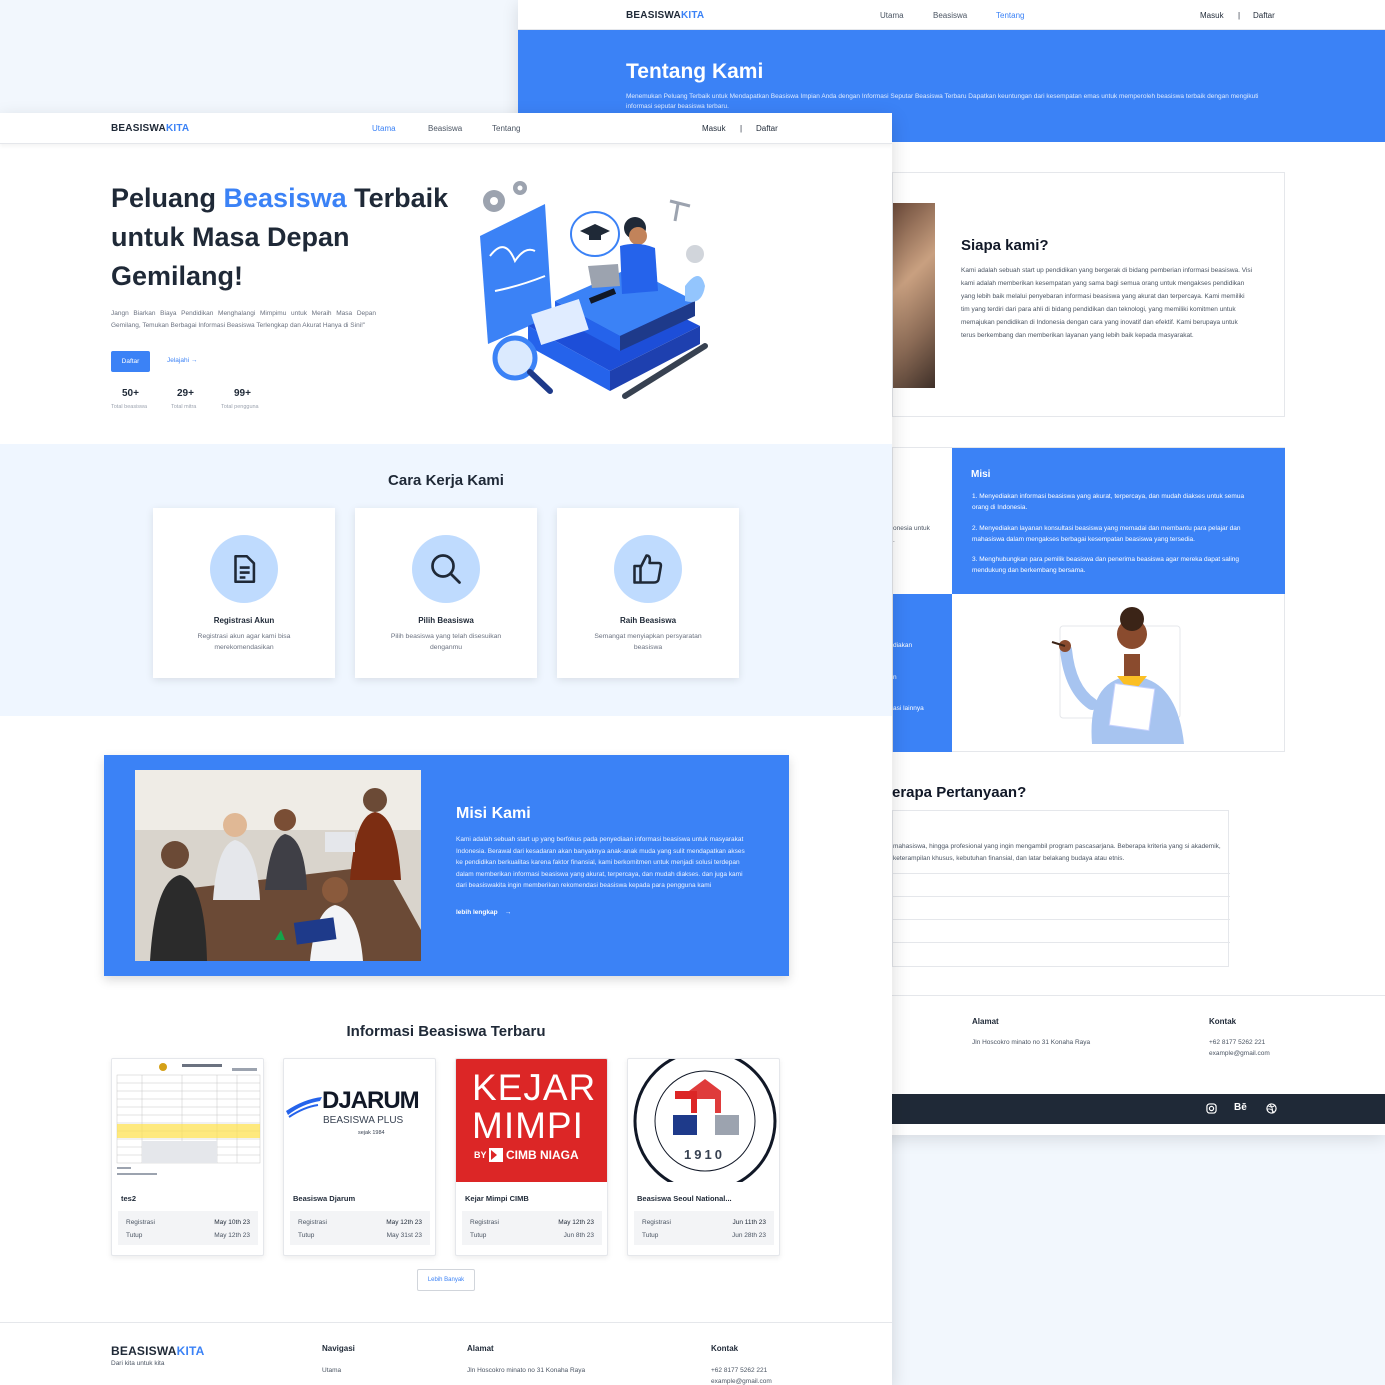  Describe the element at coordinates (446, 620) in the screenshot. I see `step-title: Pilih Beasiswa` at that location.